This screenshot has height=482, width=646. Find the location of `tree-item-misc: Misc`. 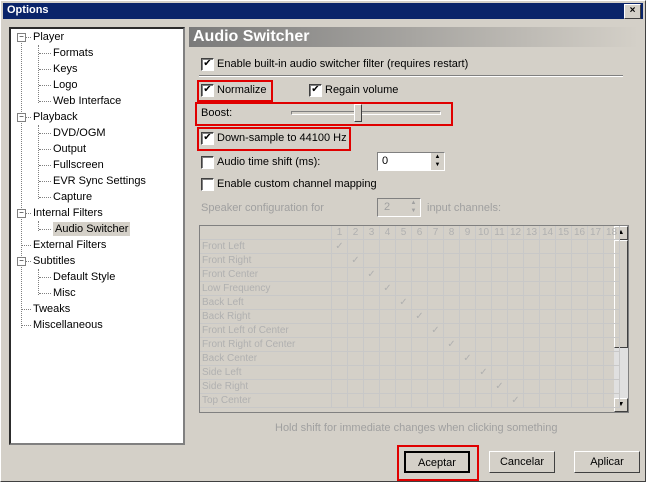

tree-item-misc: Misc is located at coordinates (64, 293).